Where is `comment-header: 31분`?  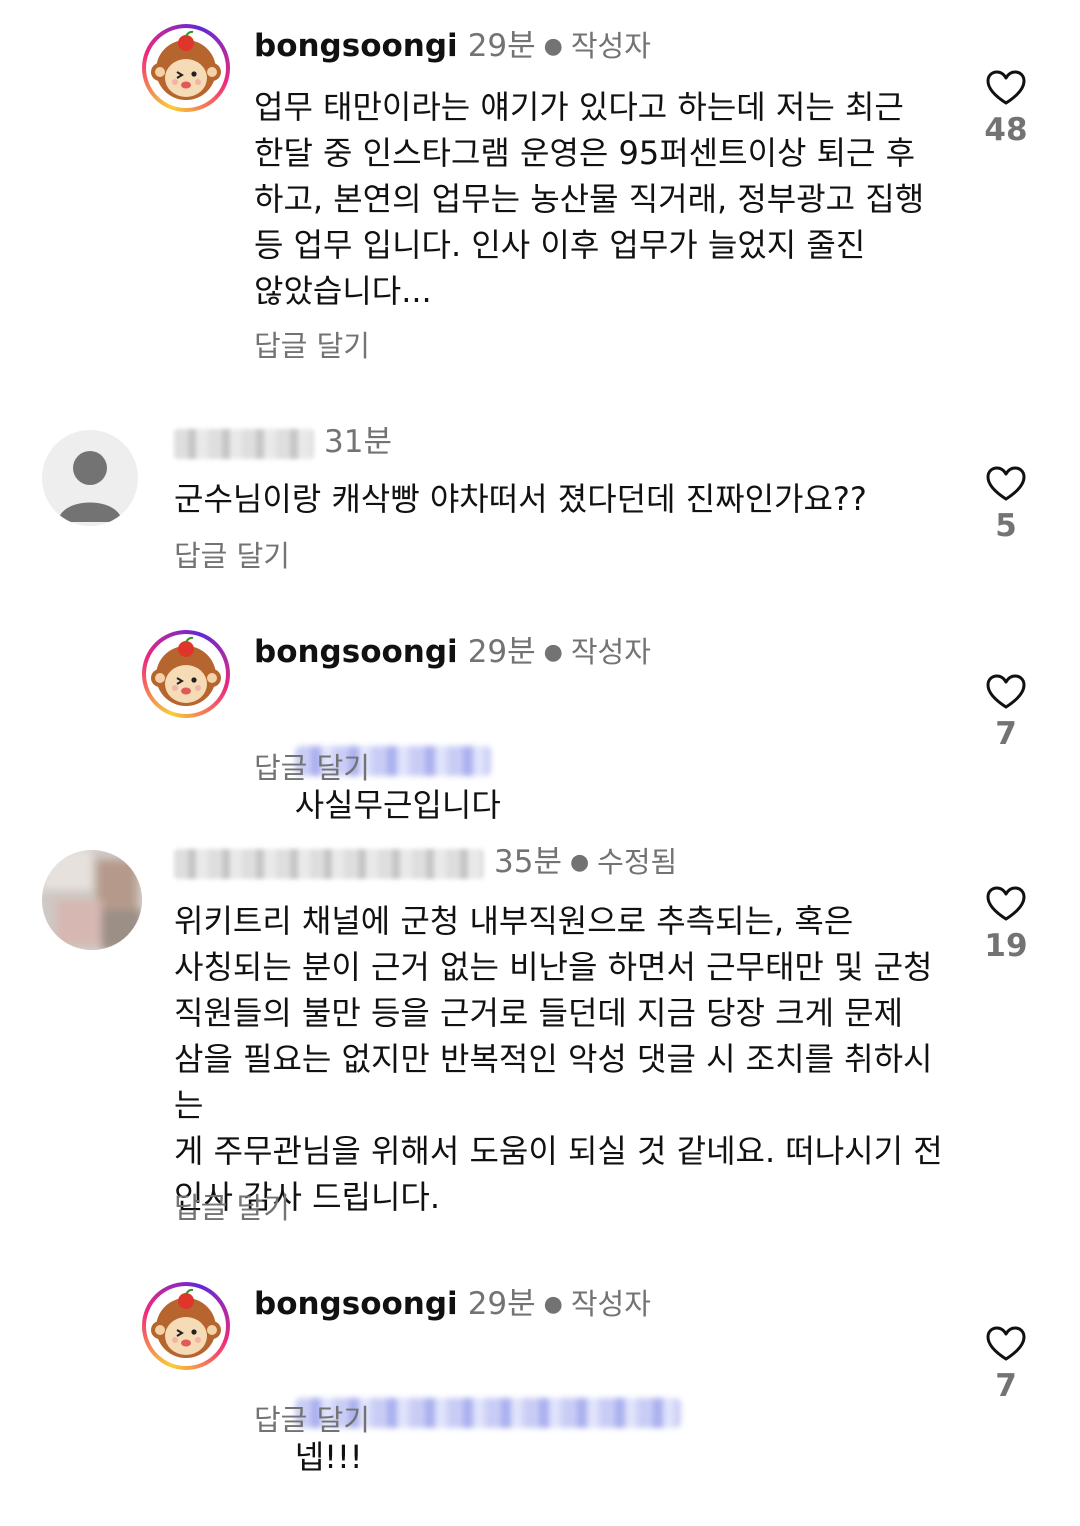 comment-header: 31분 is located at coordinates (283, 442).